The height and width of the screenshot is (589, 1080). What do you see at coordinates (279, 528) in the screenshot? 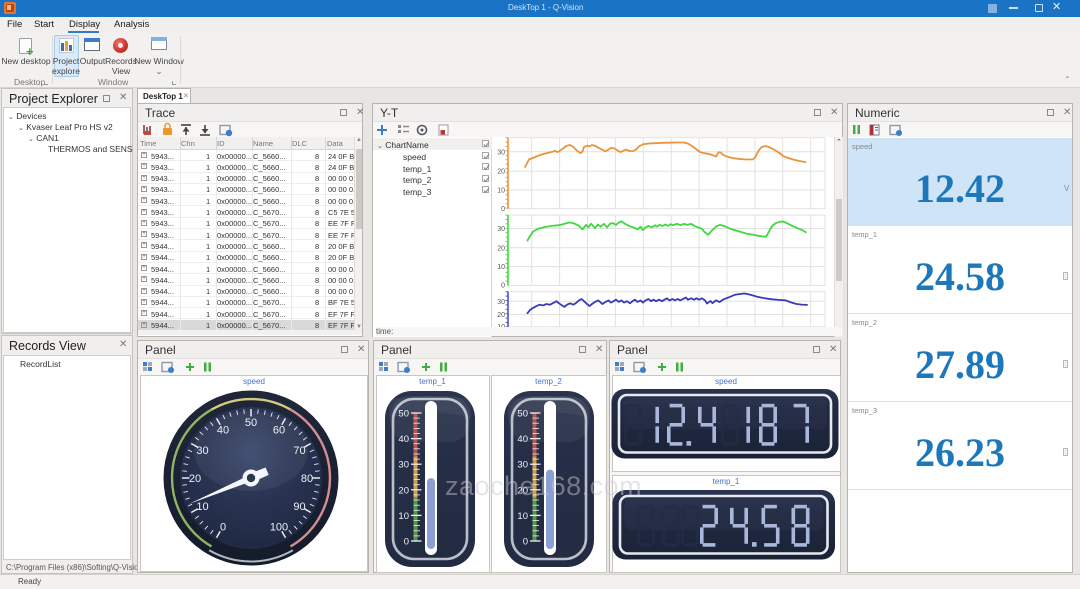
I see `svg-text: 100` at bounding box center [279, 528].